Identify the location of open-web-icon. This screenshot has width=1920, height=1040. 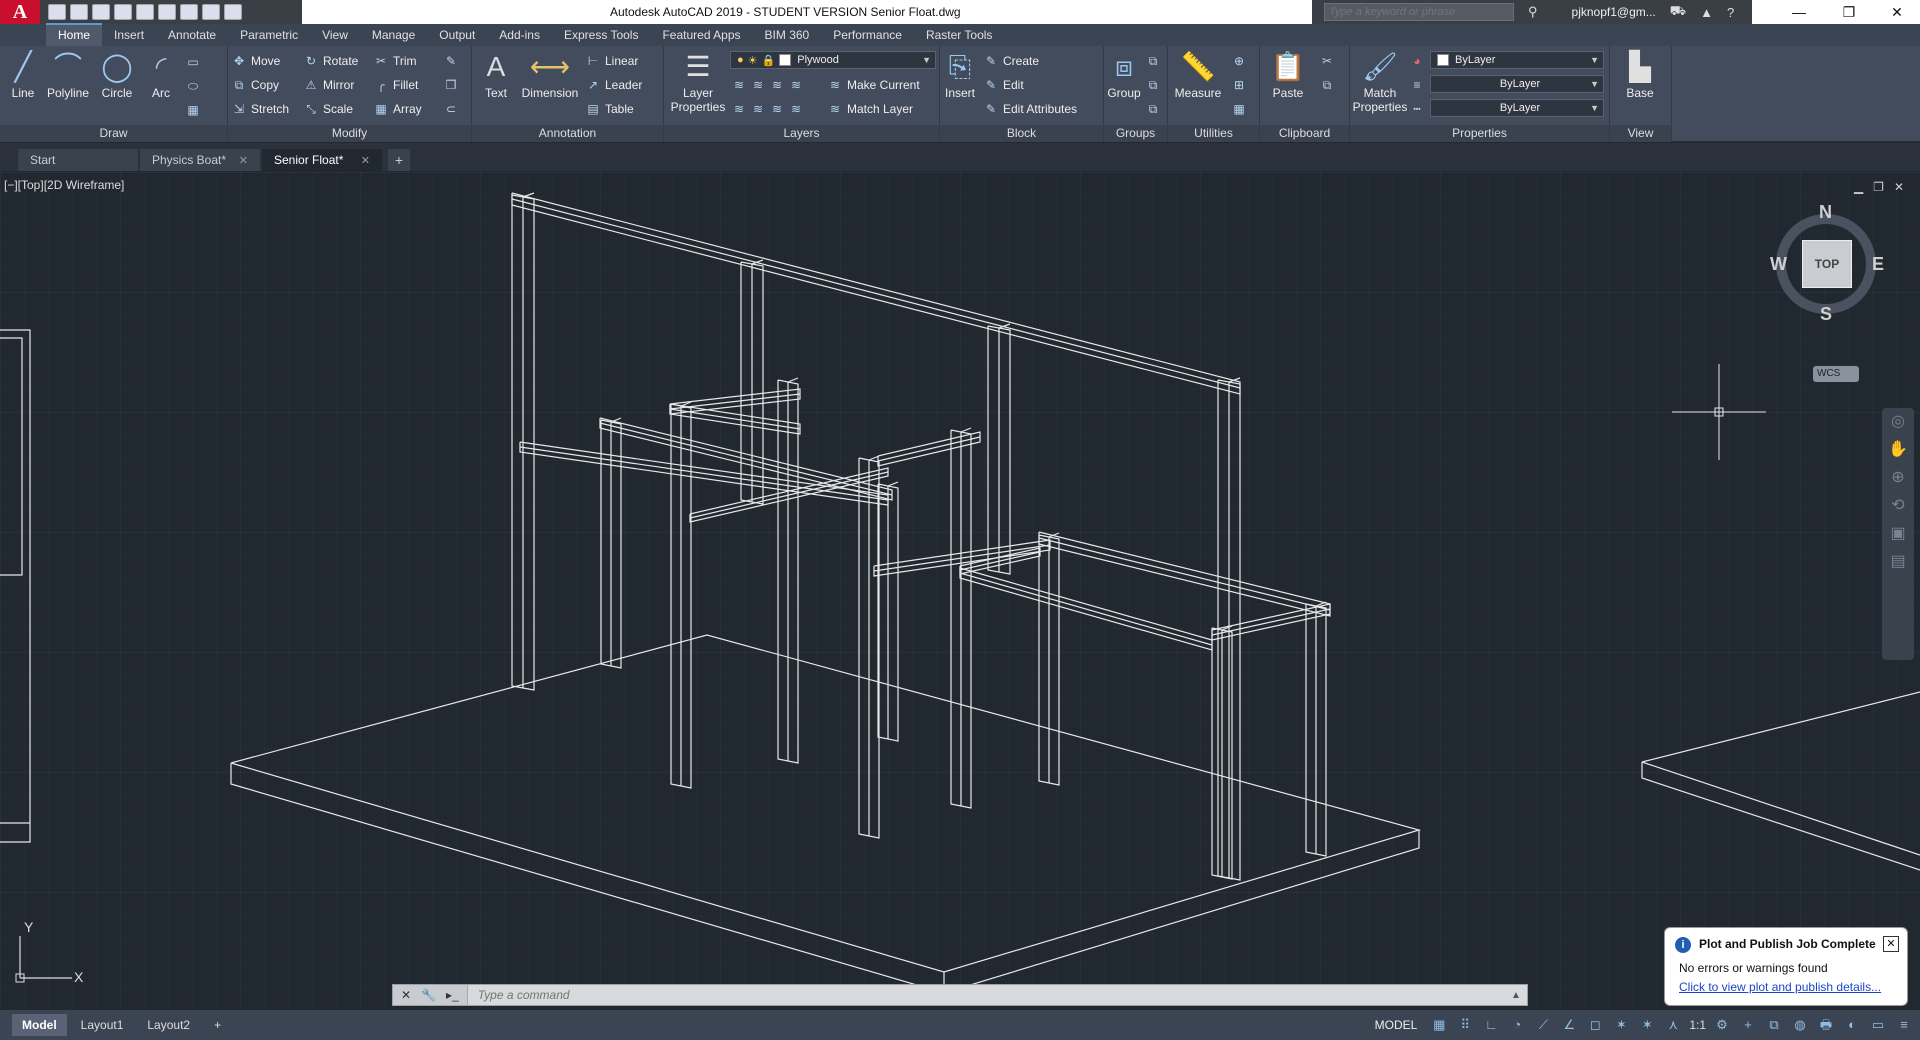
(145, 12).